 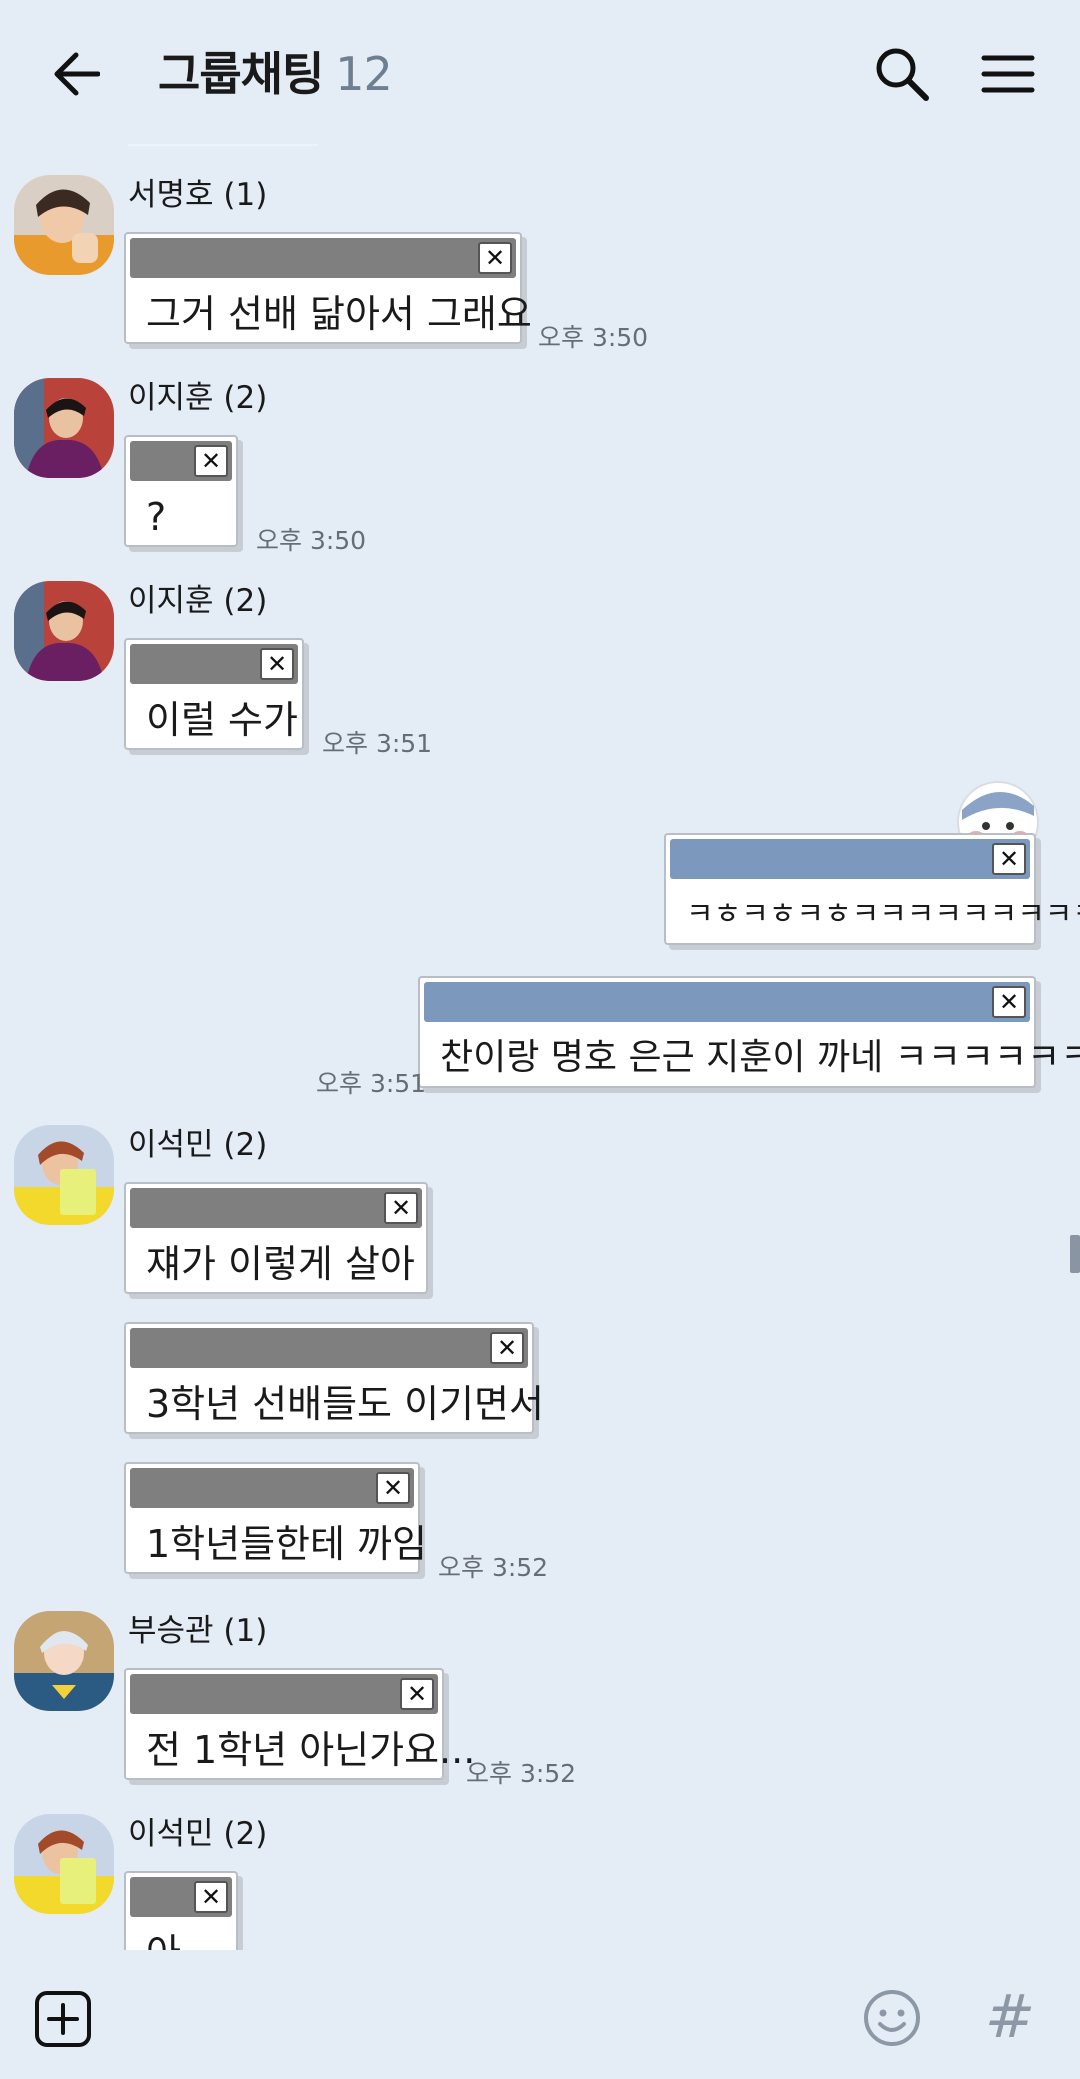 I want to click on header: 그룹채팅 12, so click(x=540, y=74).